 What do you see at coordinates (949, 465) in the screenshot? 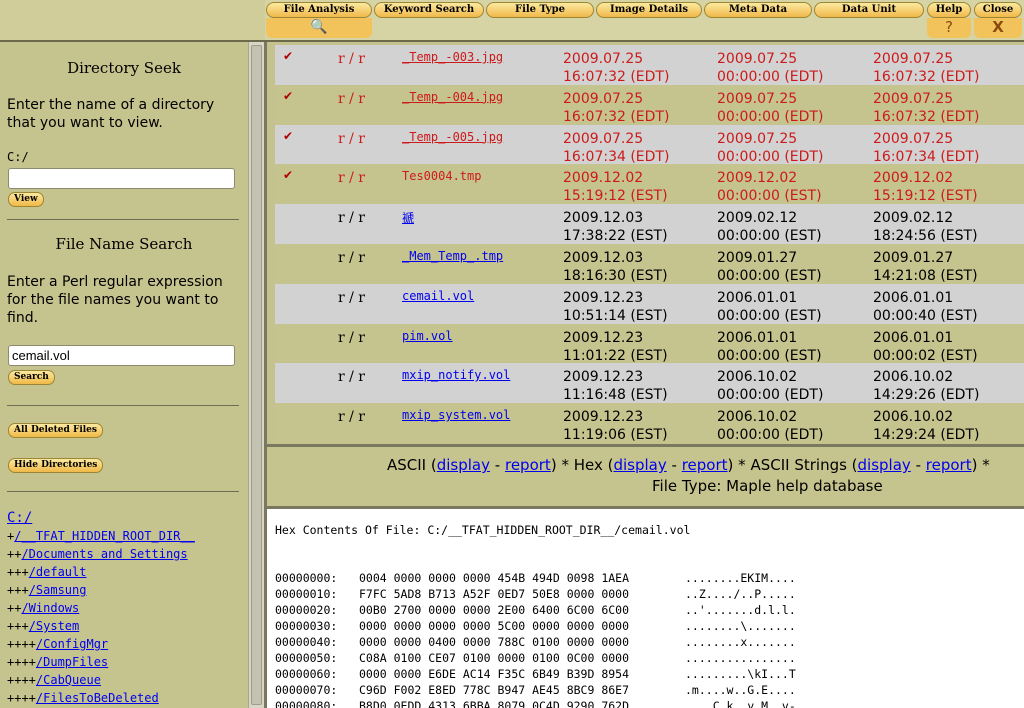
I see `strings-report-link: report` at bounding box center [949, 465].